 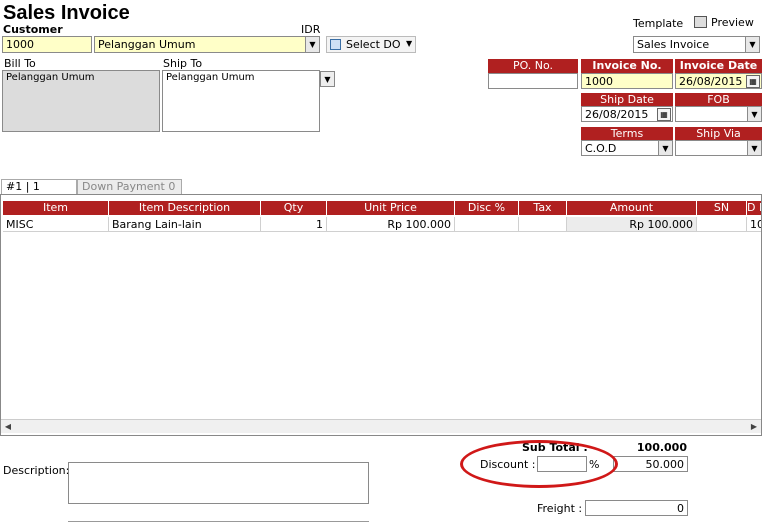 What do you see at coordinates (673, 44) in the screenshot?
I see `template-value: Sales Invoice` at bounding box center [673, 44].